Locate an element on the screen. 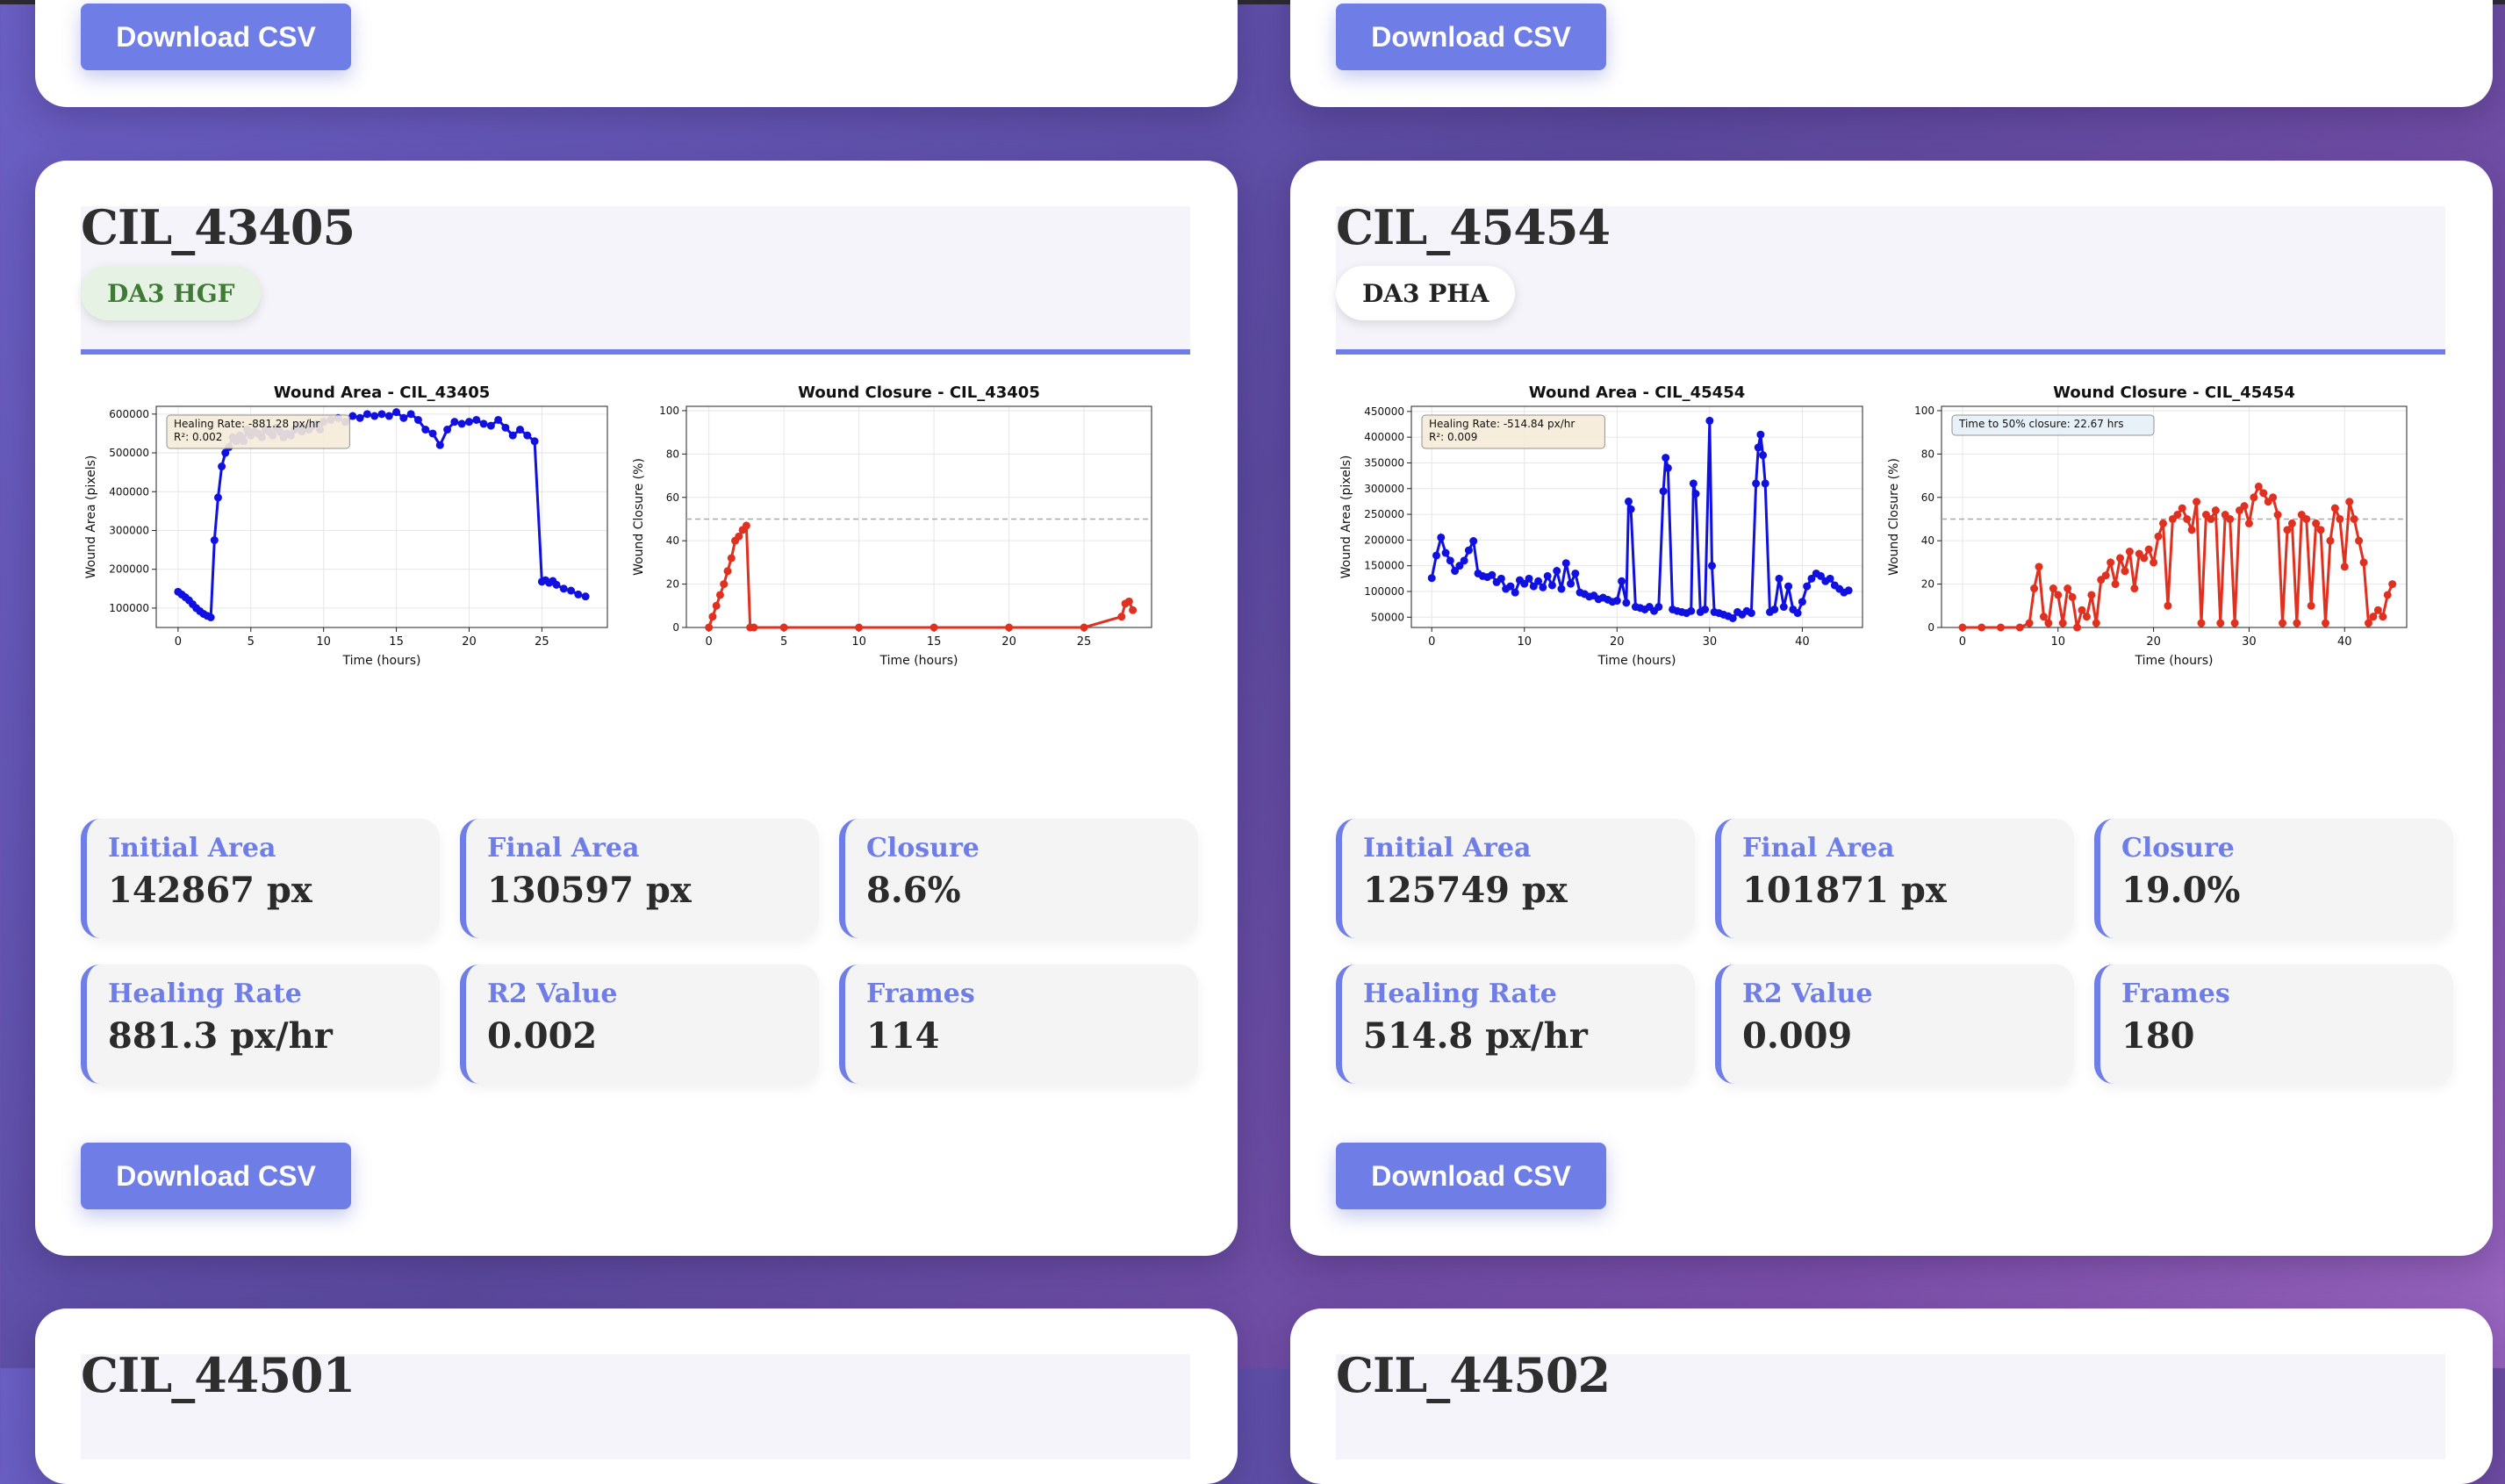 This screenshot has height=1484, width=2505. stat-closure: Closure 8.6% is located at coordinates (1018, 878).